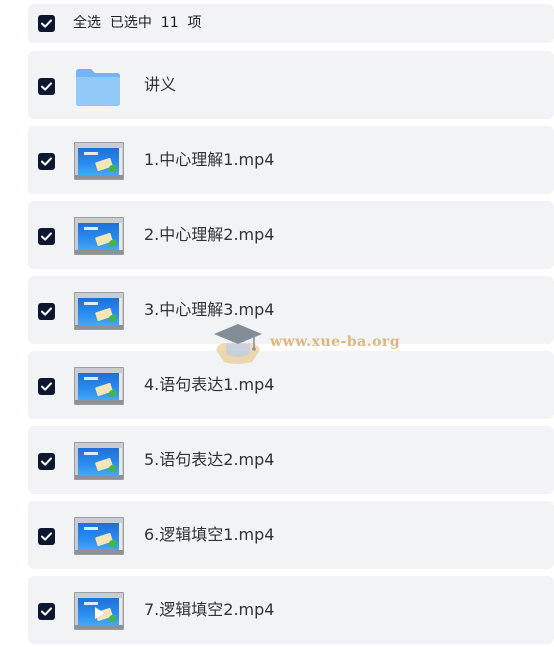 The height and width of the screenshot is (647, 554). What do you see at coordinates (291, 235) in the screenshot?
I see `list-item: 2.中心理解2.mp4` at bounding box center [291, 235].